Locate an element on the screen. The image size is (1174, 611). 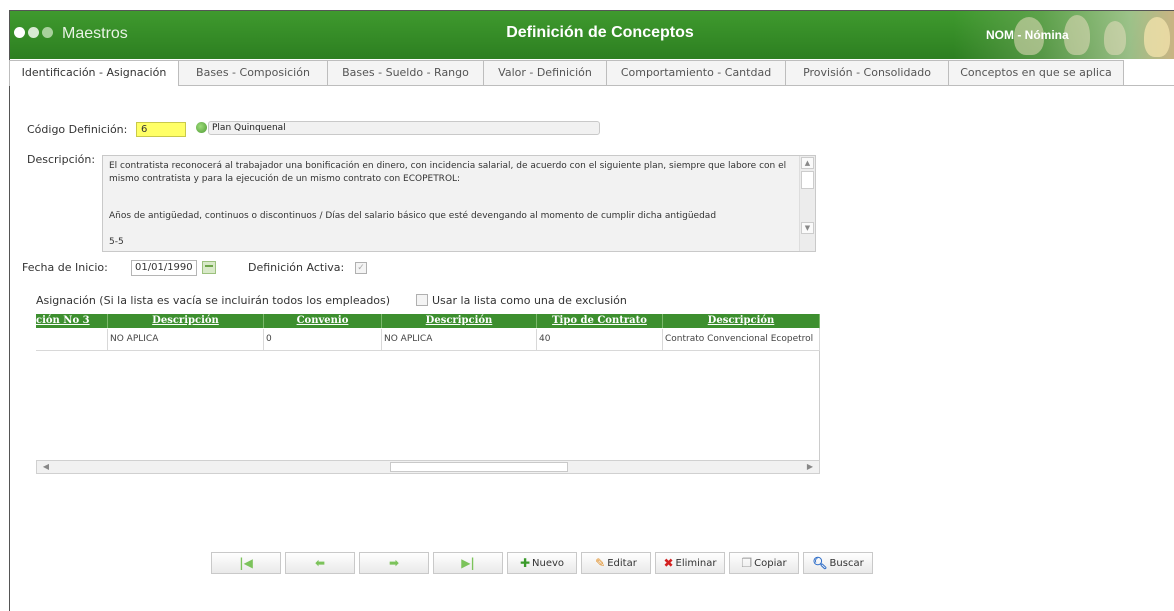
descripcion-scrollbar: ▲ ▼ is located at coordinates (807, 203).